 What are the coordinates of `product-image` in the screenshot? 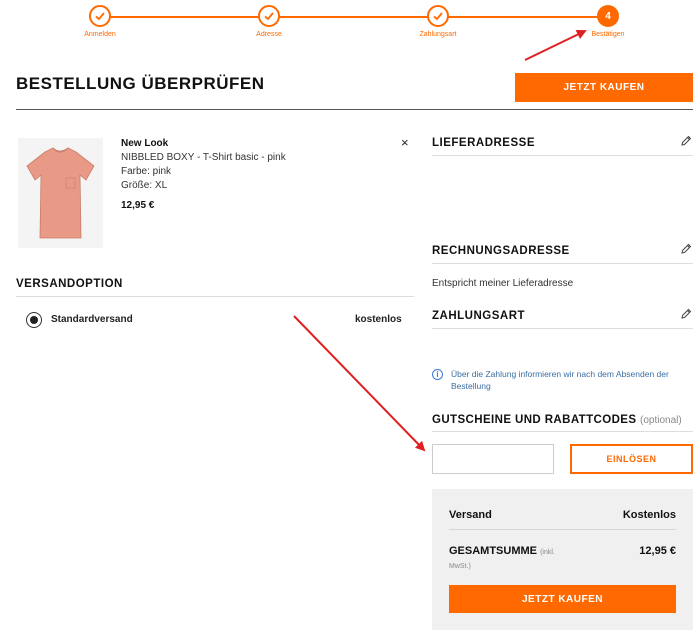 It's located at (60, 193).